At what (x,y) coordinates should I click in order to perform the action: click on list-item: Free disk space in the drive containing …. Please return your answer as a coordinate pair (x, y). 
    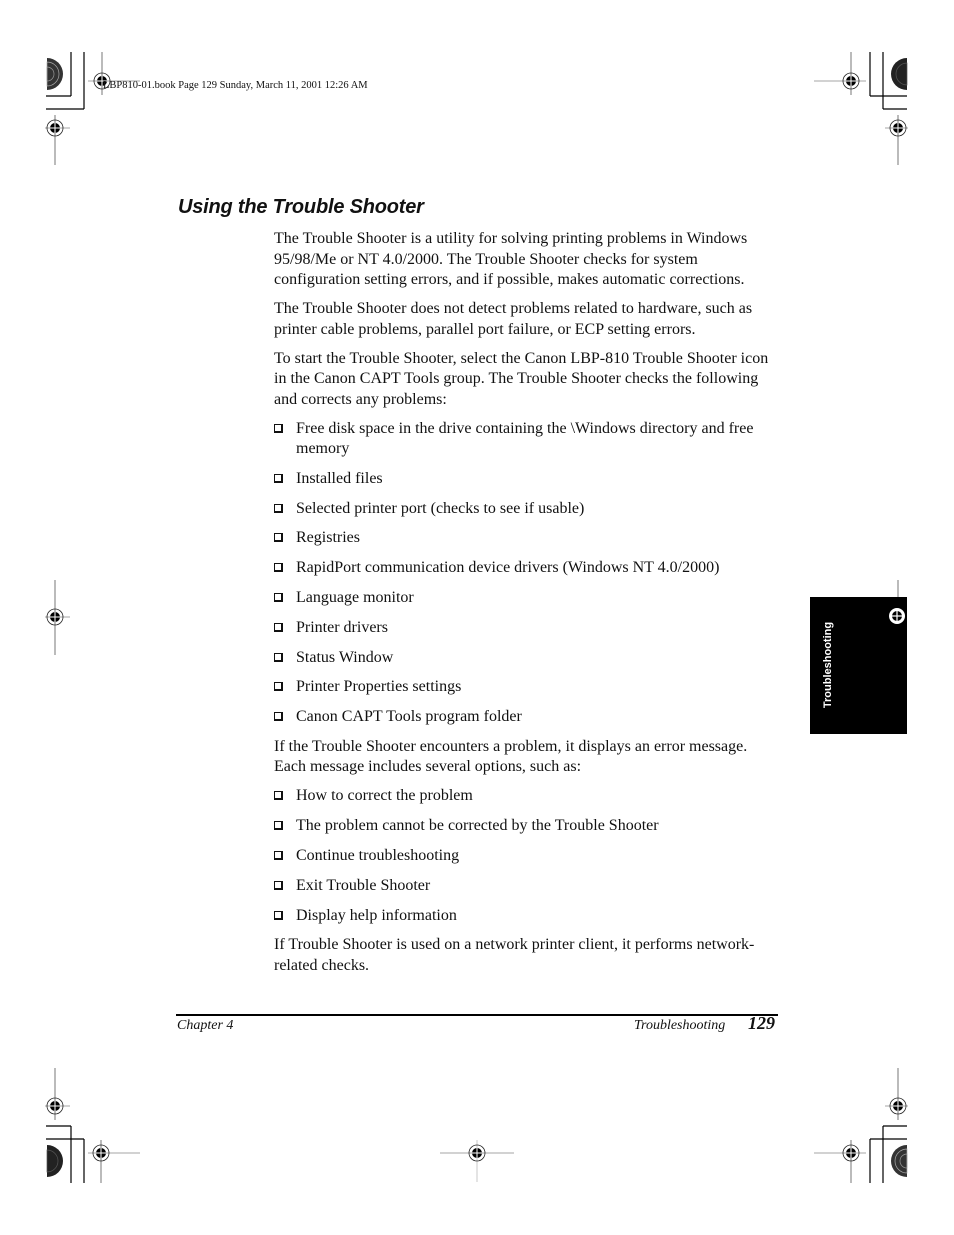
    Looking at the image, I should click on (526, 439).